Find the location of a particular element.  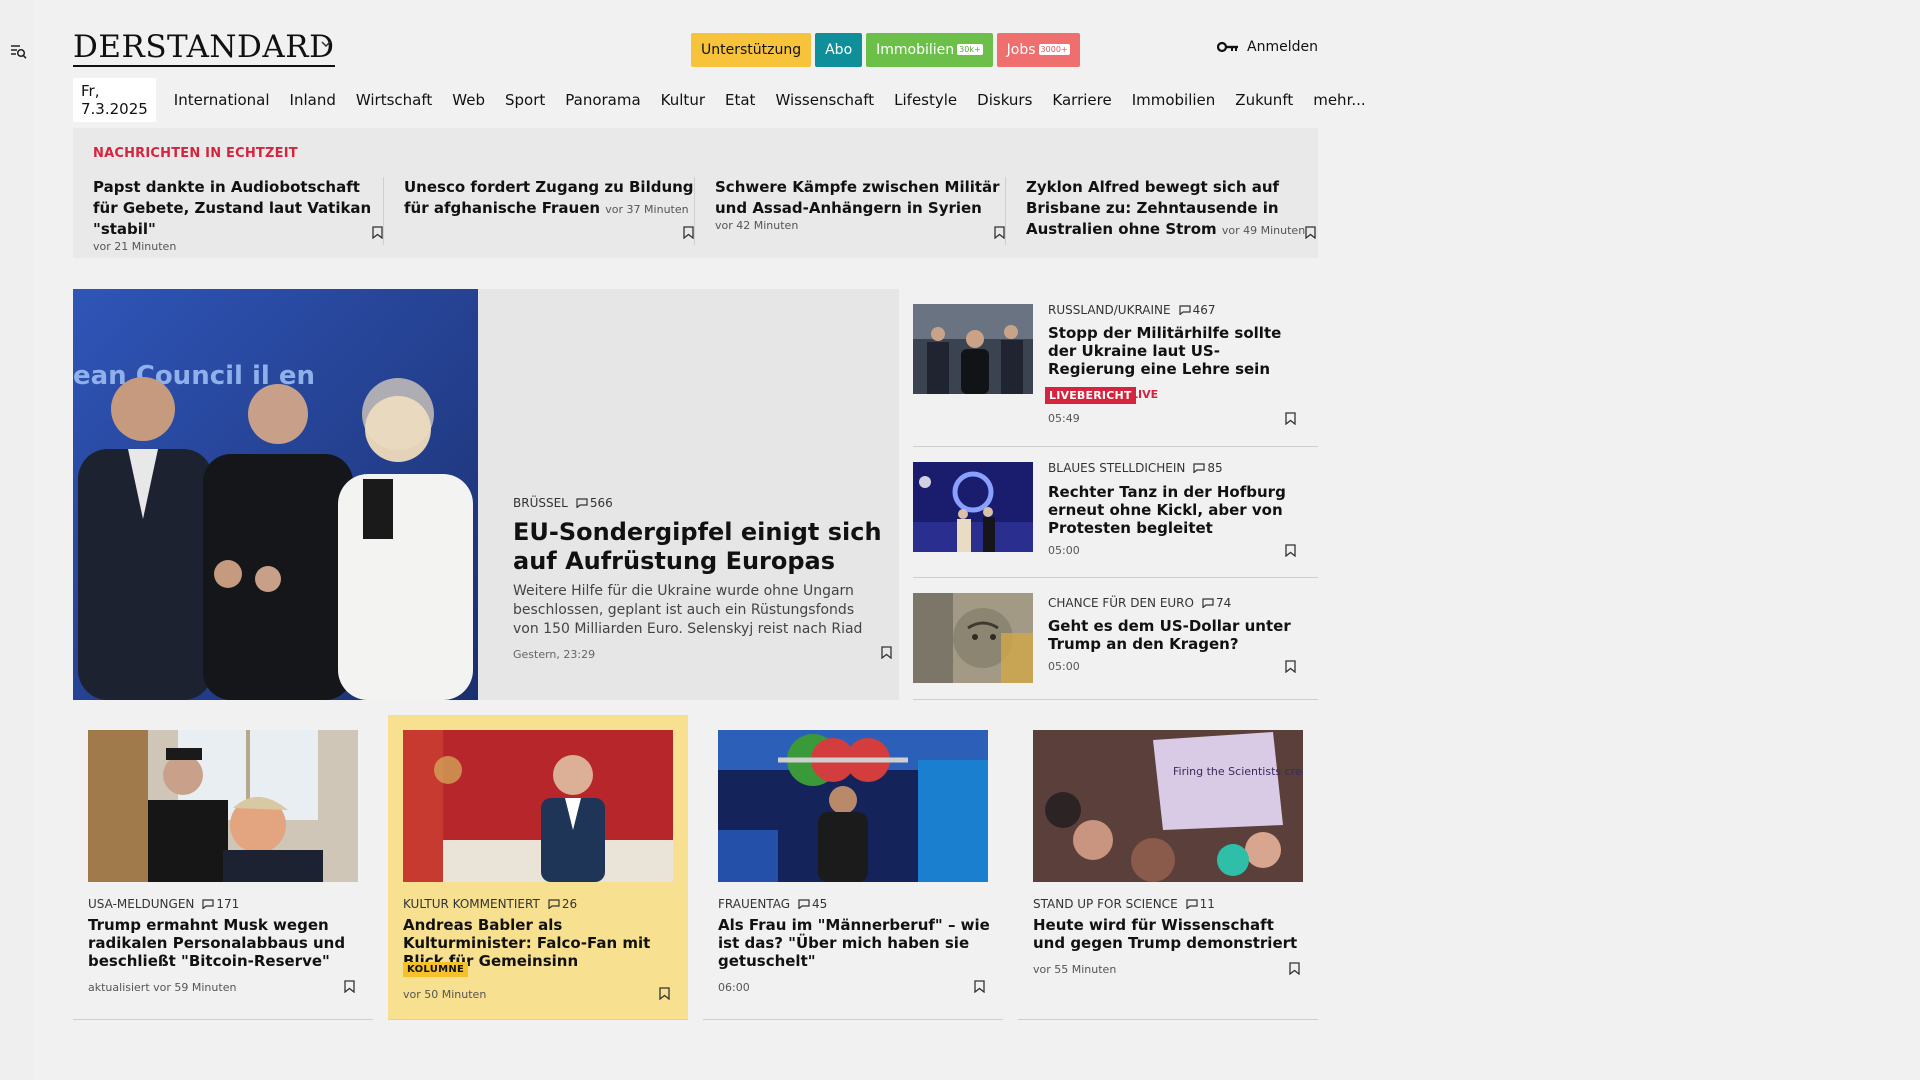

card-time: 06:00 is located at coordinates (734, 987).